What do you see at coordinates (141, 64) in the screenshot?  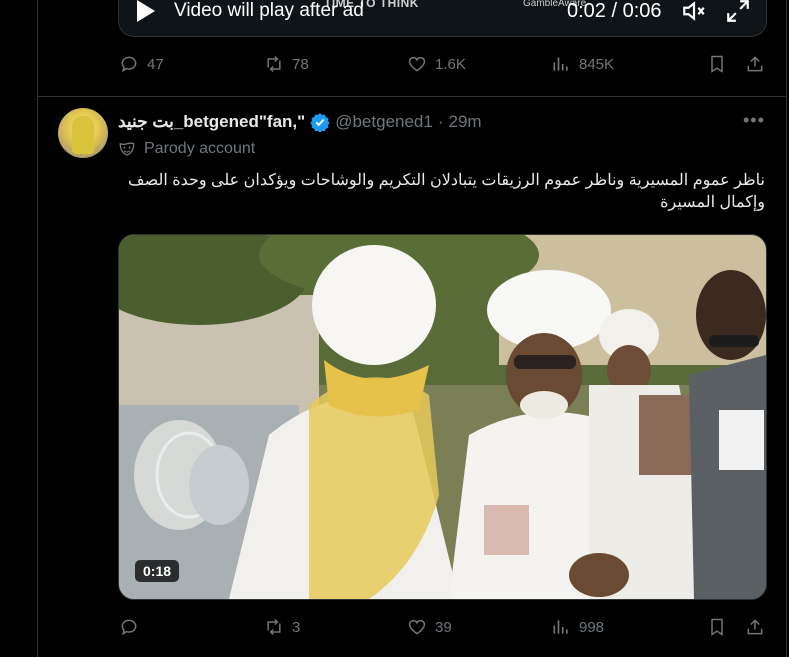 I see `reply-button: 47` at bounding box center [141, 64].